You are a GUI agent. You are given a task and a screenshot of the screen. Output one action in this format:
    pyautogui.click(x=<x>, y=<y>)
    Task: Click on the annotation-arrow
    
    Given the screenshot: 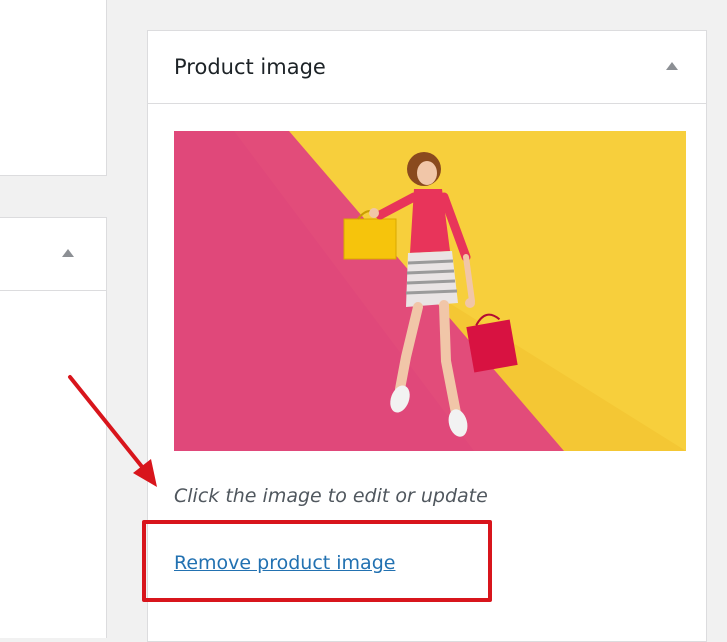 What is the action you would take?
    pyautogui.click(x=112, y=431)
    